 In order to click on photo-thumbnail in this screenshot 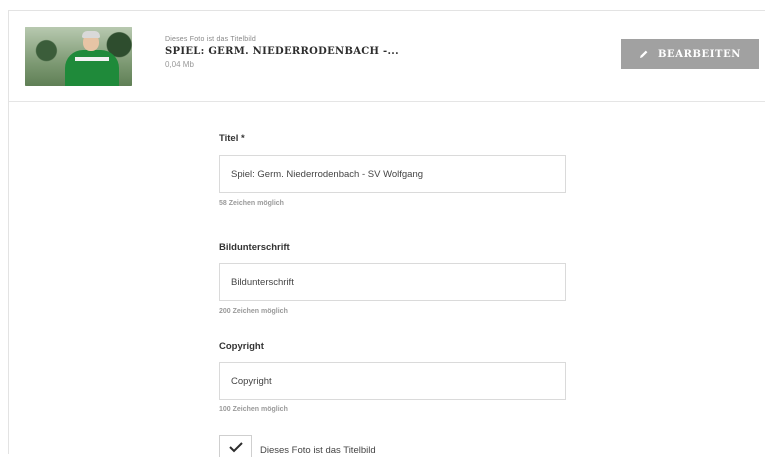, I will do `click(78, 56)`.